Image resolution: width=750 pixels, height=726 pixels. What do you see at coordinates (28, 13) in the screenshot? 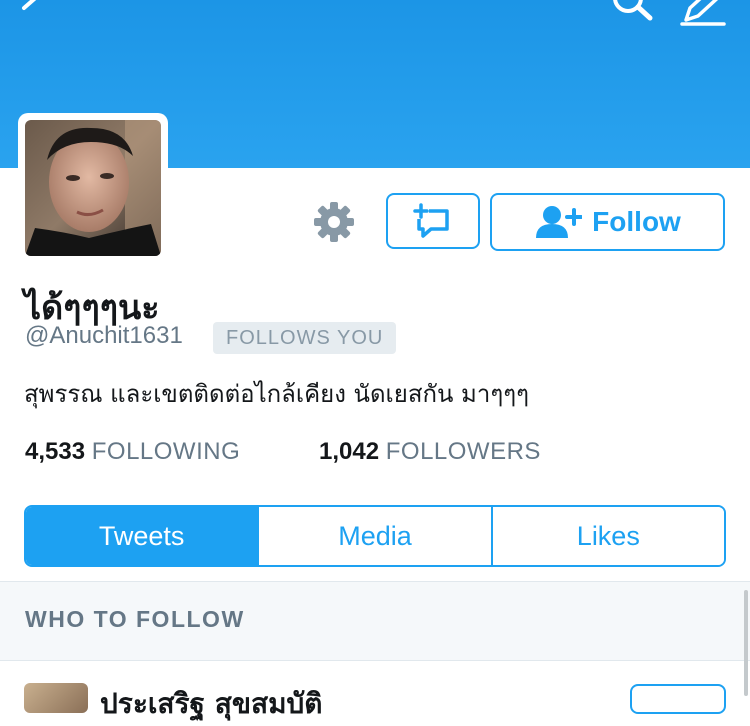
I see `back-icon` at bounding box center [28, 13].